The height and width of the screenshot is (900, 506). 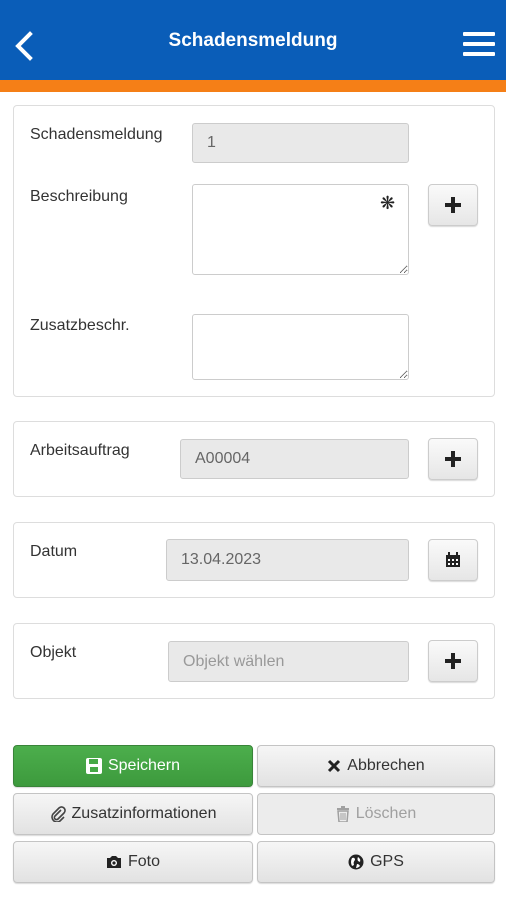 I want to click on app-header: Schadensmeldung, so click(x=253, y=40).